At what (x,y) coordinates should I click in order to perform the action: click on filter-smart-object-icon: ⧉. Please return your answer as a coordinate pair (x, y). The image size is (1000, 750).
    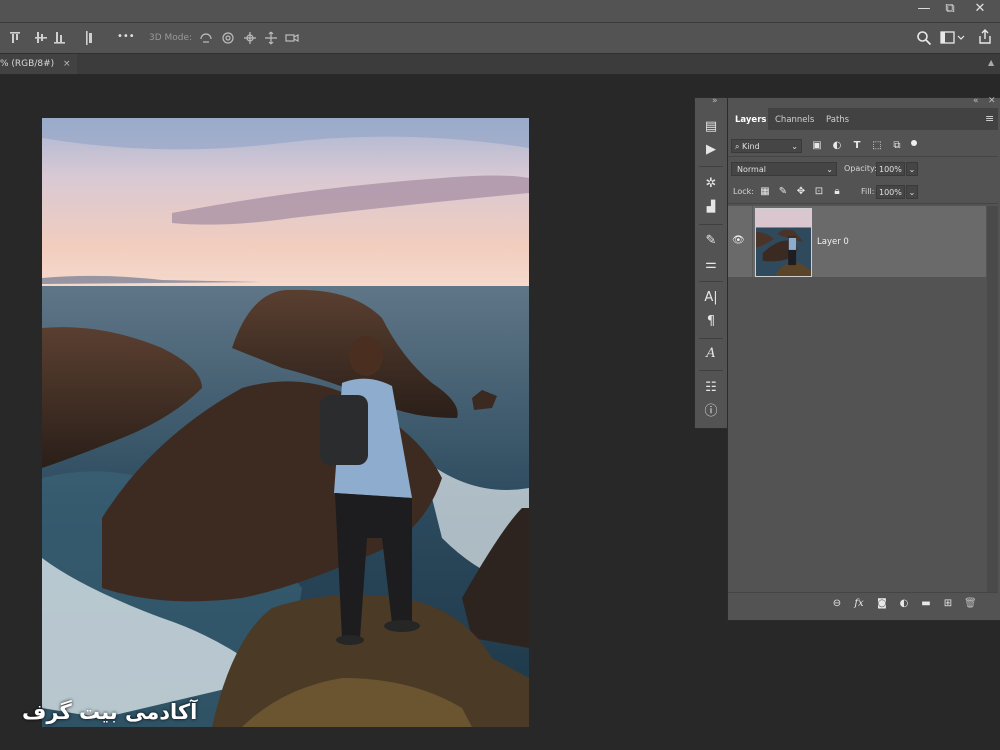
    Looking at the image, I should click on (897, 146).